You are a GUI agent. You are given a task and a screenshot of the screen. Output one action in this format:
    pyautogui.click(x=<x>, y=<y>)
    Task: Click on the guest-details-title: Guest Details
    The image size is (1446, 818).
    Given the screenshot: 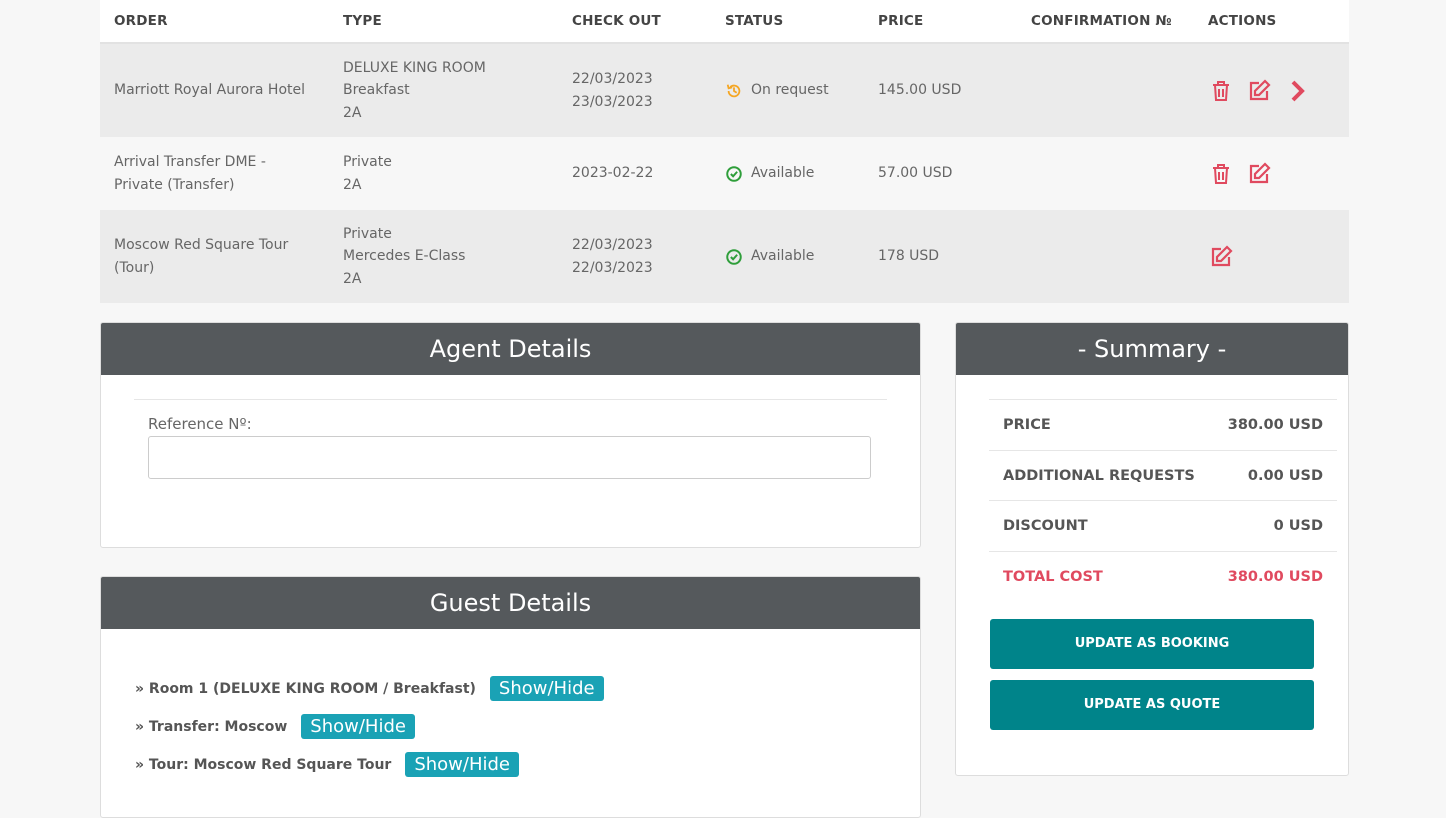 What is the action you would take?
    pyautogui.click(x=510, y=603)
    